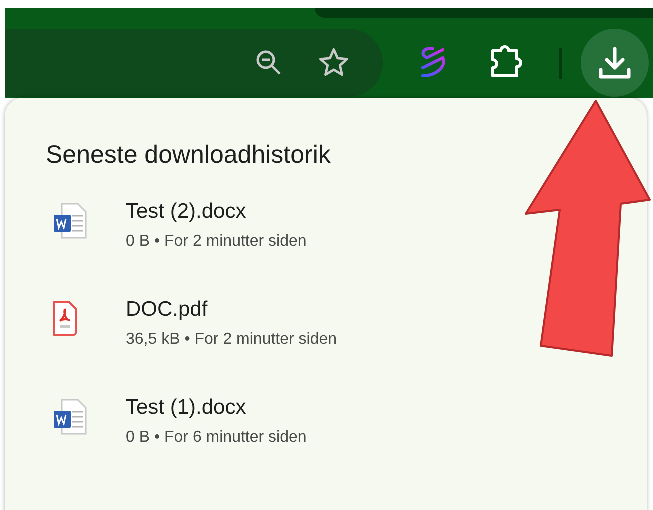 This screenshot has height=510, width=653. I want to click on file-name: Test (1).docx, so click(187, 408).